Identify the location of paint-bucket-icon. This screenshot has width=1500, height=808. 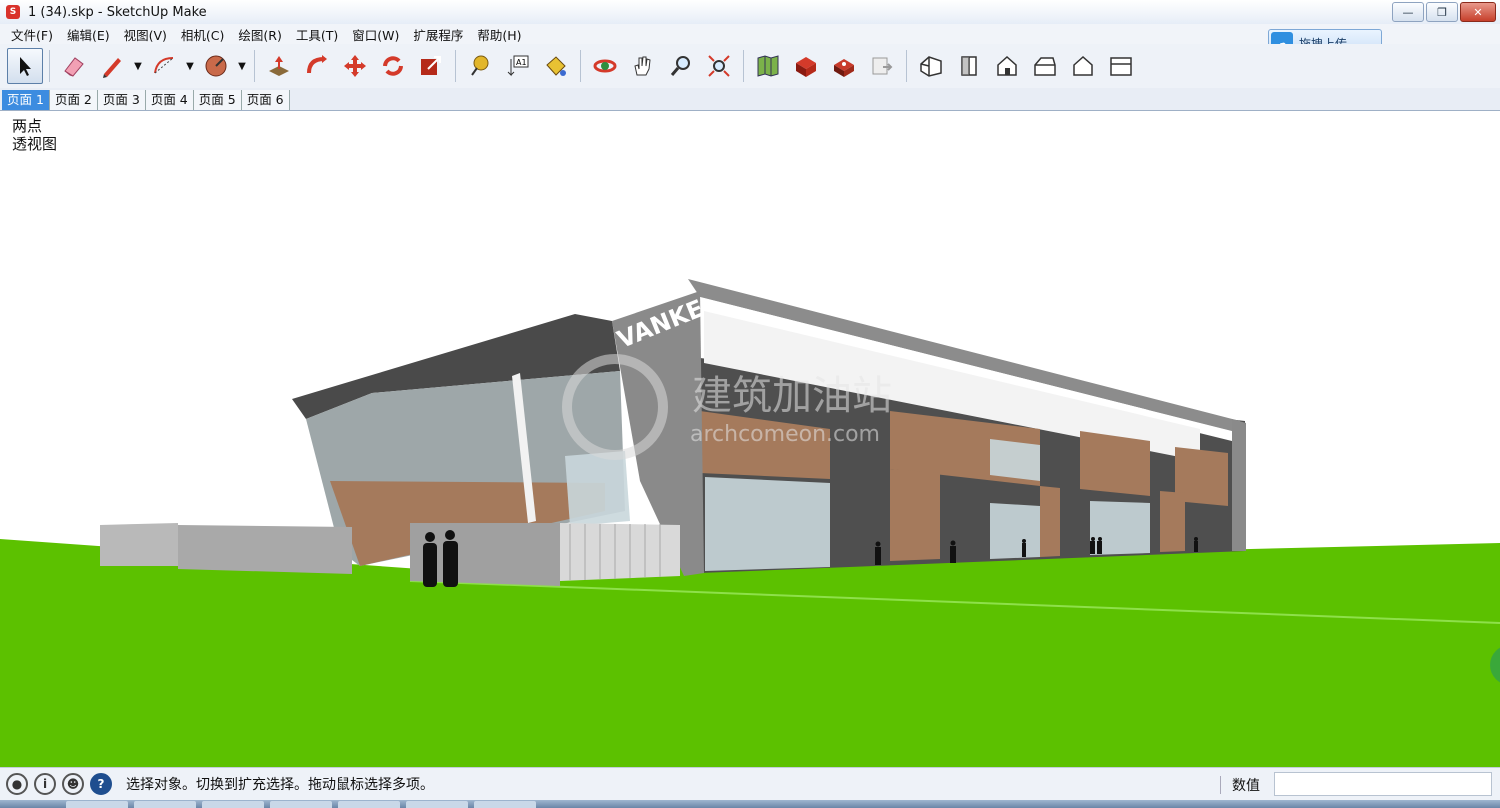
(556, 66).